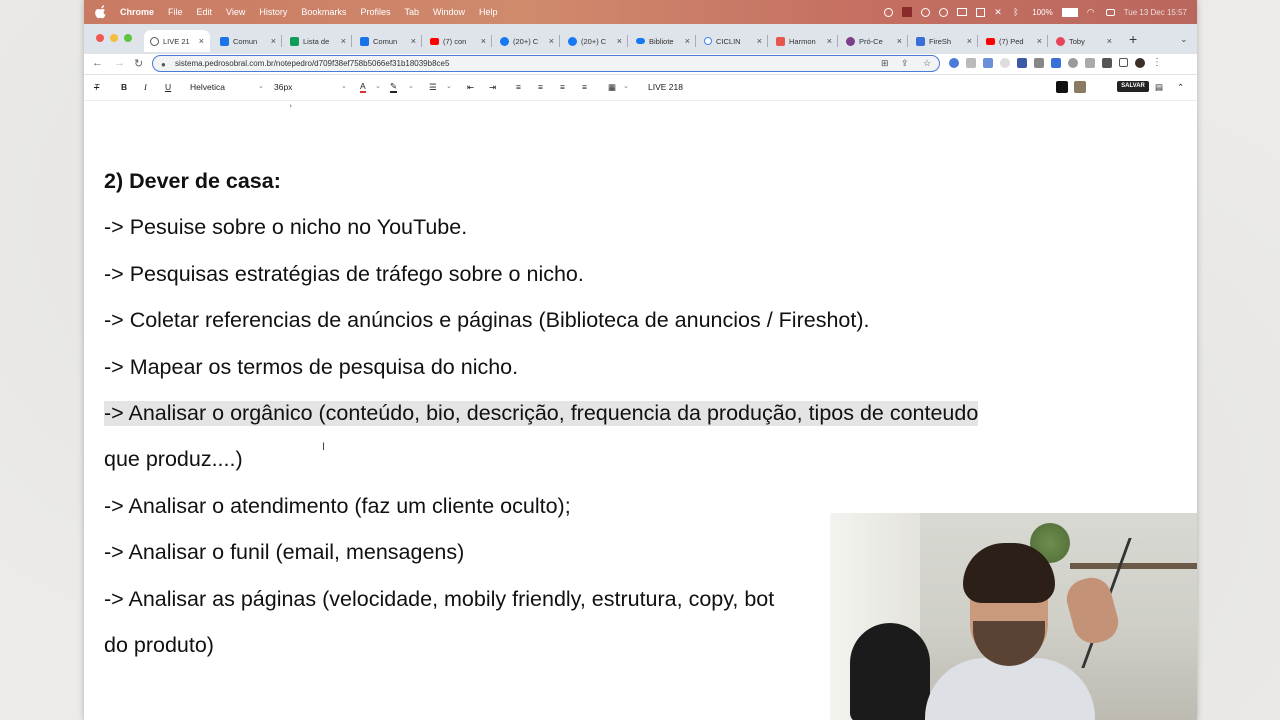 The width and height of the screenshot is (1280, 720). I want to click on share-icon: ⇪, so click(905, 63).